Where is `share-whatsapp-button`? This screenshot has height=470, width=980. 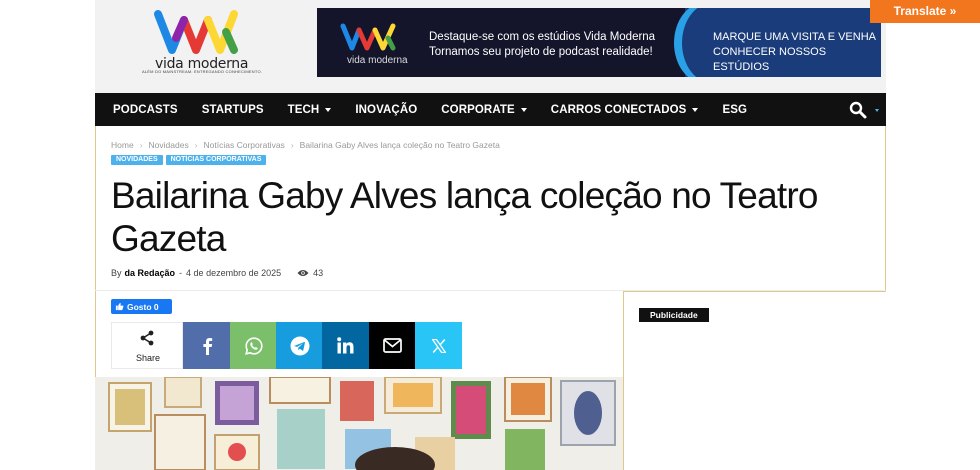
share-whatsapp-button is located at coordinates (253, 345).